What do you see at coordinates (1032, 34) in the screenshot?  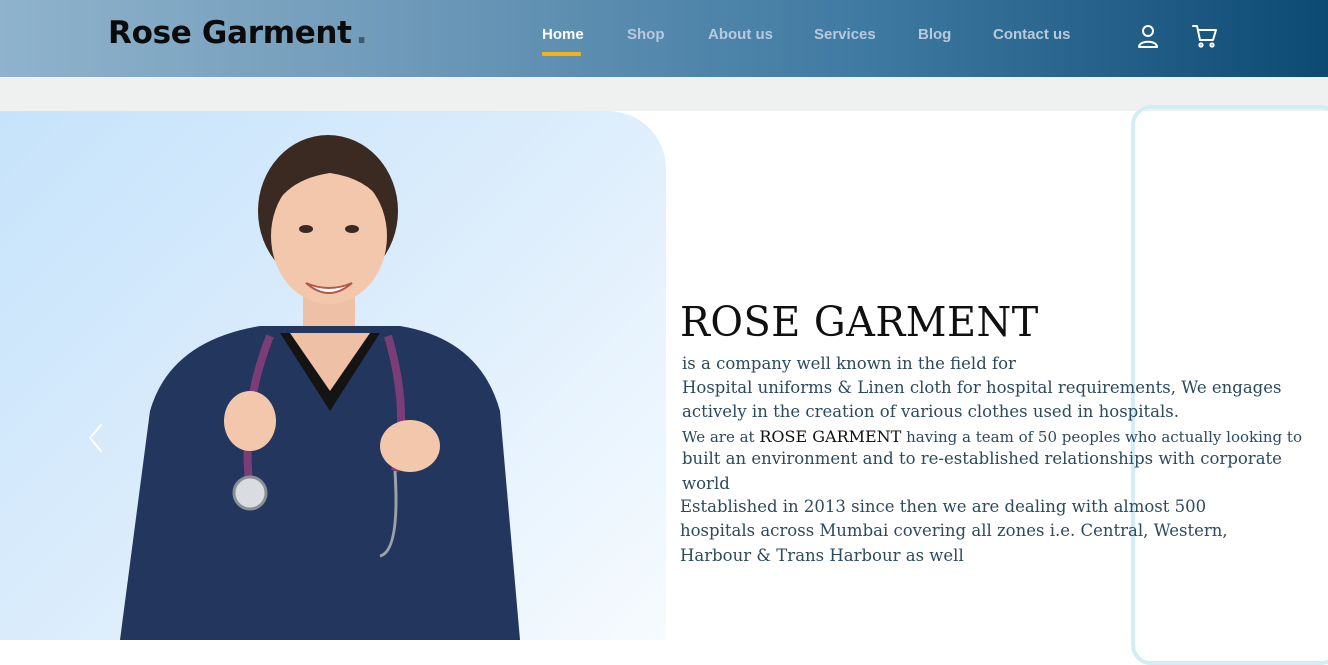 I see `nav-contact-us: Contact us` at bounding box center [1032, 34].